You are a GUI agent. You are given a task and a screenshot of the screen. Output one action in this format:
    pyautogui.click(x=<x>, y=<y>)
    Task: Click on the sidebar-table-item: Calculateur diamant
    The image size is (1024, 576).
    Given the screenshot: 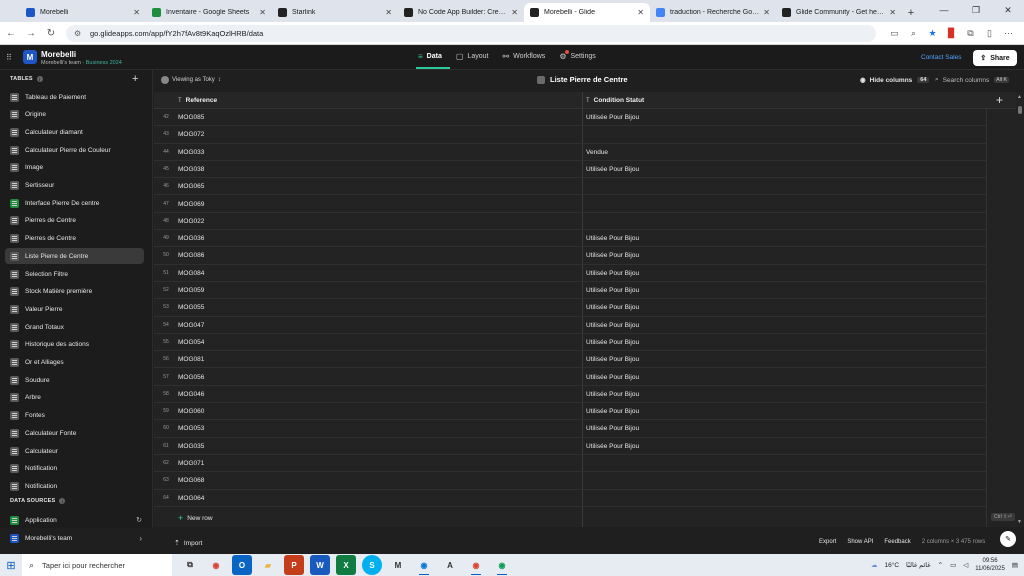 What is the action you would take?
    pyautogui.click(x=74, y=132)
    